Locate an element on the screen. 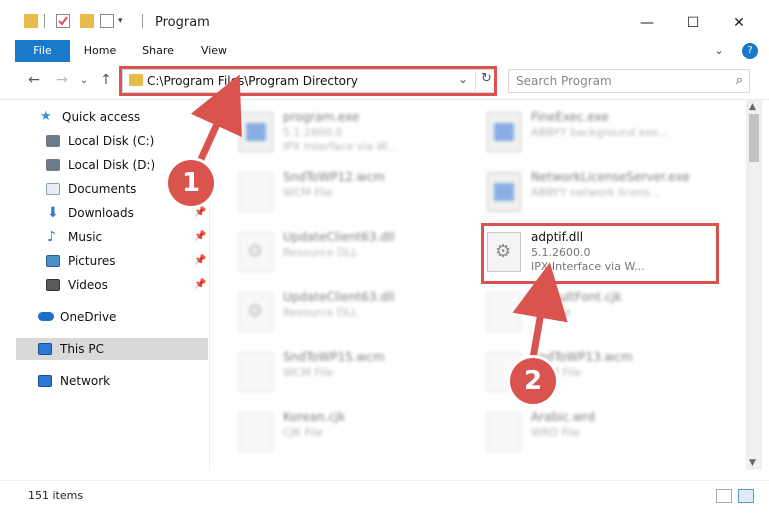  search-box: Search Program ⌕ is located at coordinates (629, 81).